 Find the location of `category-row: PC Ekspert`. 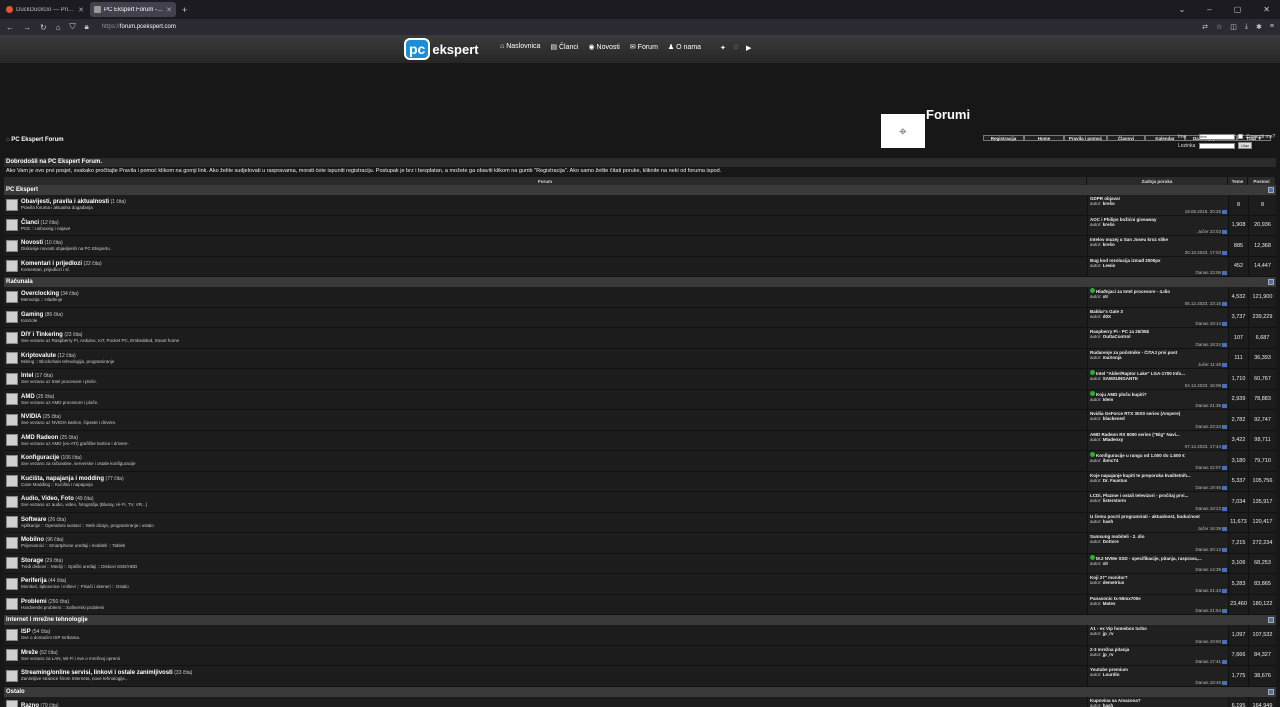

category-row: PC Ekspert is located at coordinates (640, 190).